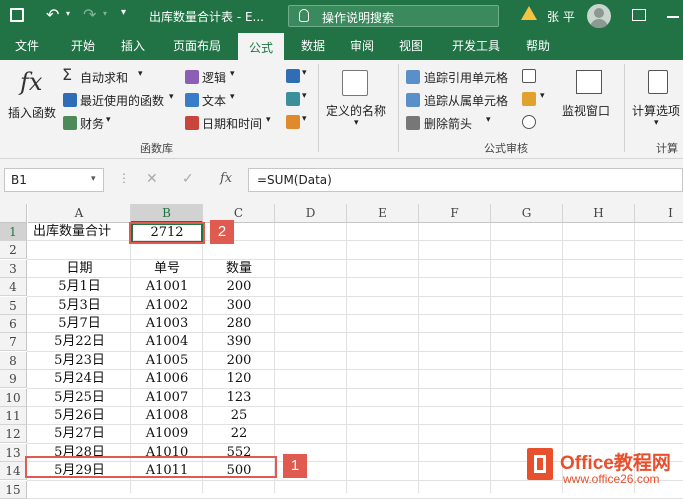 This screenshot has width=683, height=499. Describe the element at coordinates (105, 13) in the screenshot. I see `redo-dropdown-icon: ▾` at that location.